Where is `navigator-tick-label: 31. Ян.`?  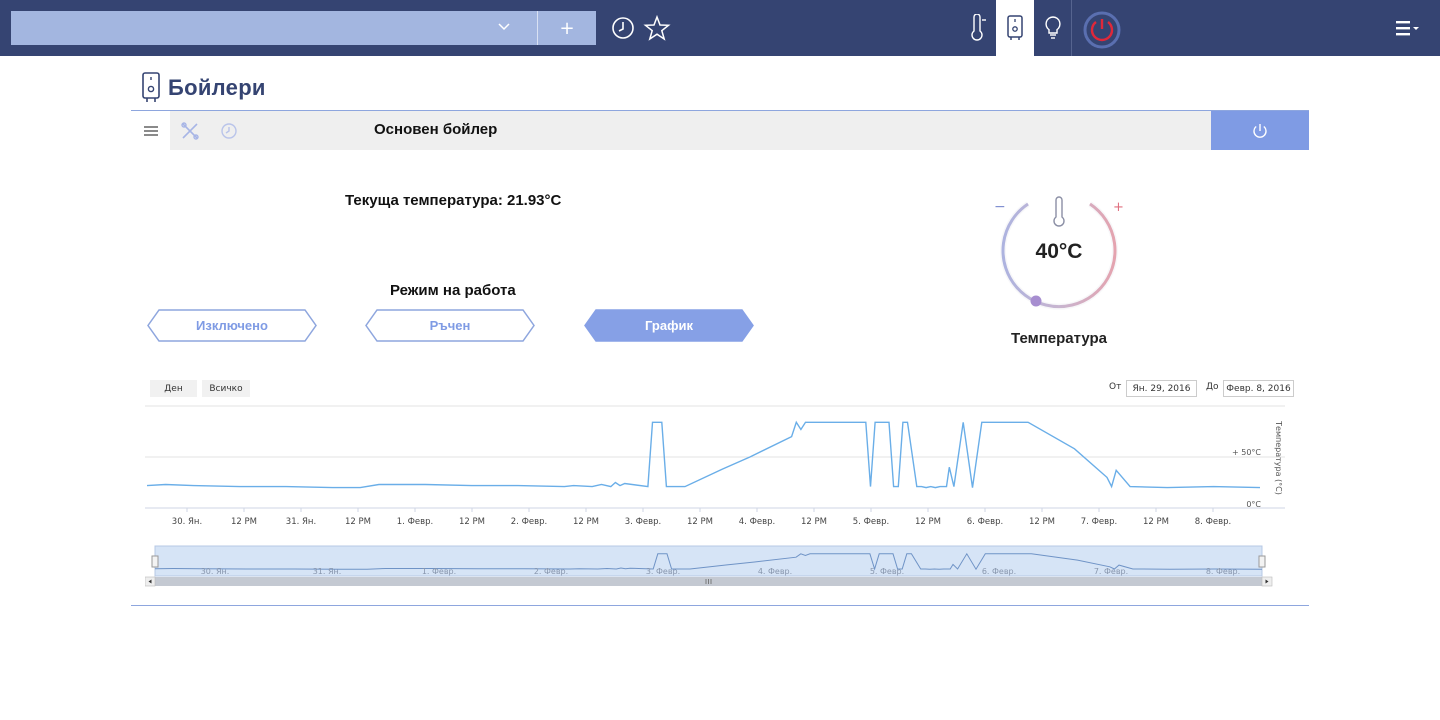
navigator-tick-label: 31. Ян. is located at coordinates (327, 571).